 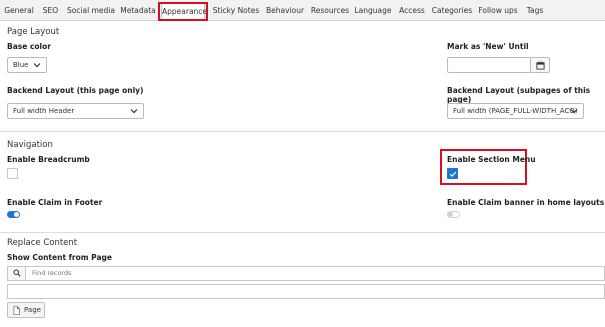 I want to click on enable-breadcrumb-checkbox, so click(x=12, y=173).